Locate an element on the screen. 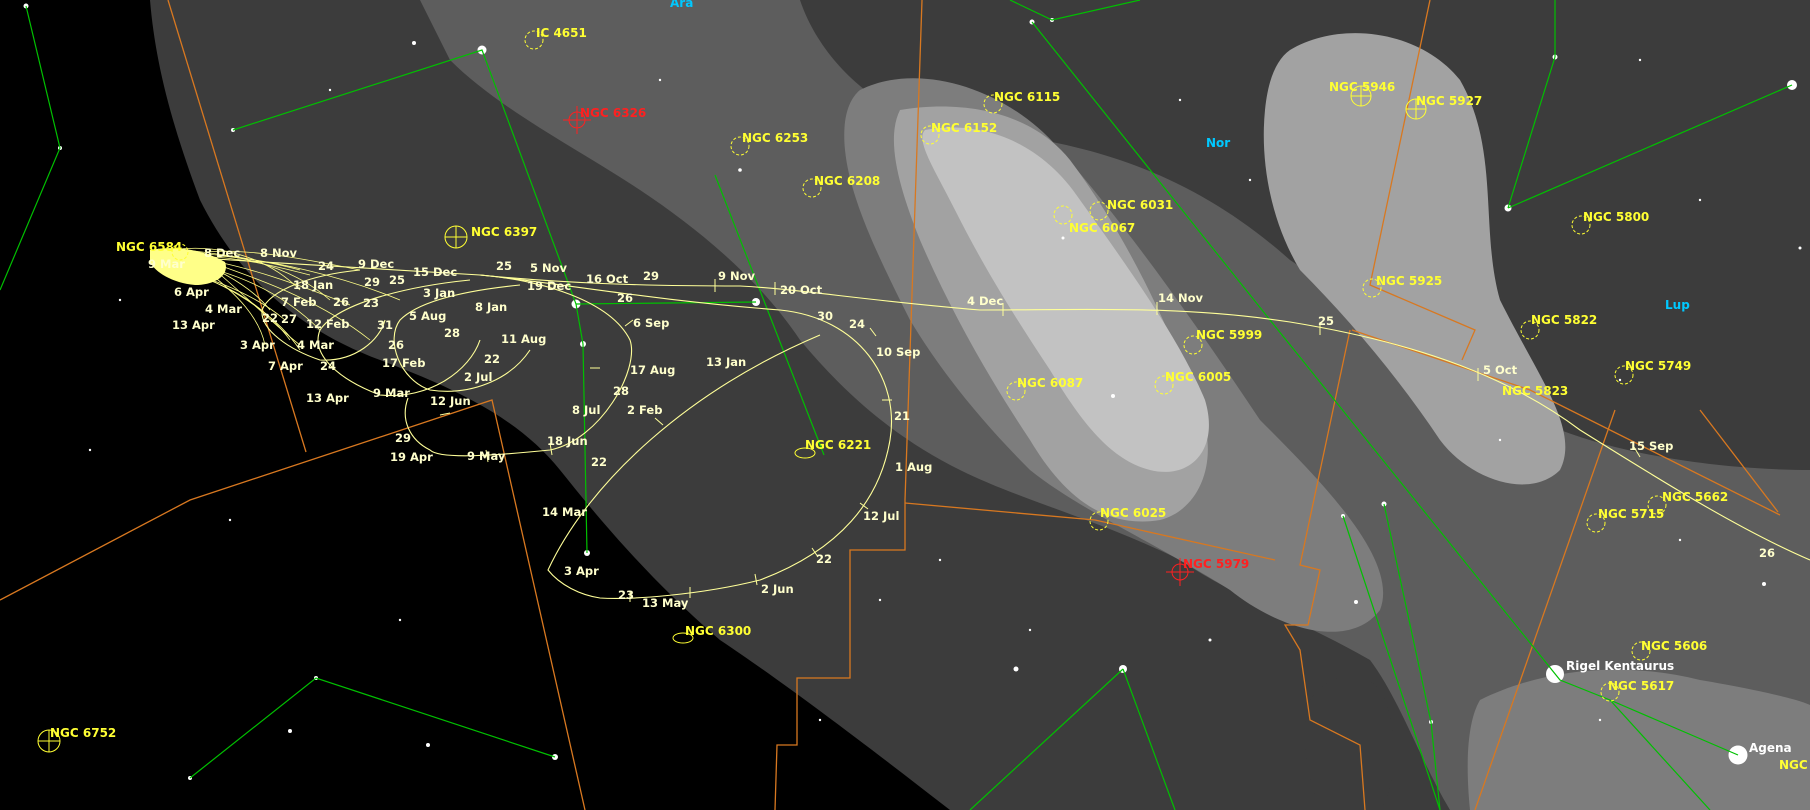 This screenshot has width=1810, height=810. track-label: 5 Aug is located at coordinates (427, 316).